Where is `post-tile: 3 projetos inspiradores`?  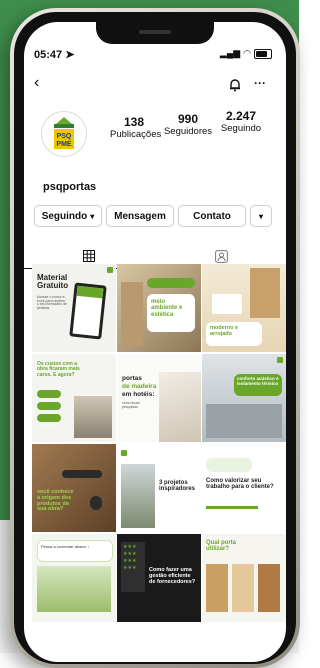 post-tile: 3 projetos inspiradores is located at coordinates (159, 488).